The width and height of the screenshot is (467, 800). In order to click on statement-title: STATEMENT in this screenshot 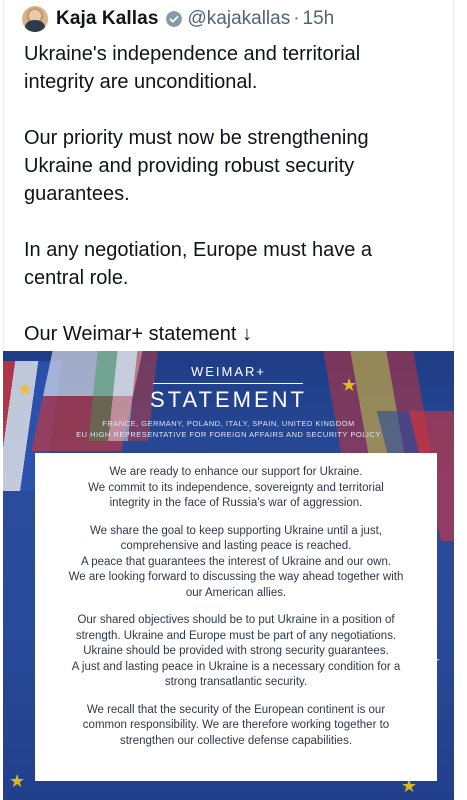, I will do `click(228, 399)`.